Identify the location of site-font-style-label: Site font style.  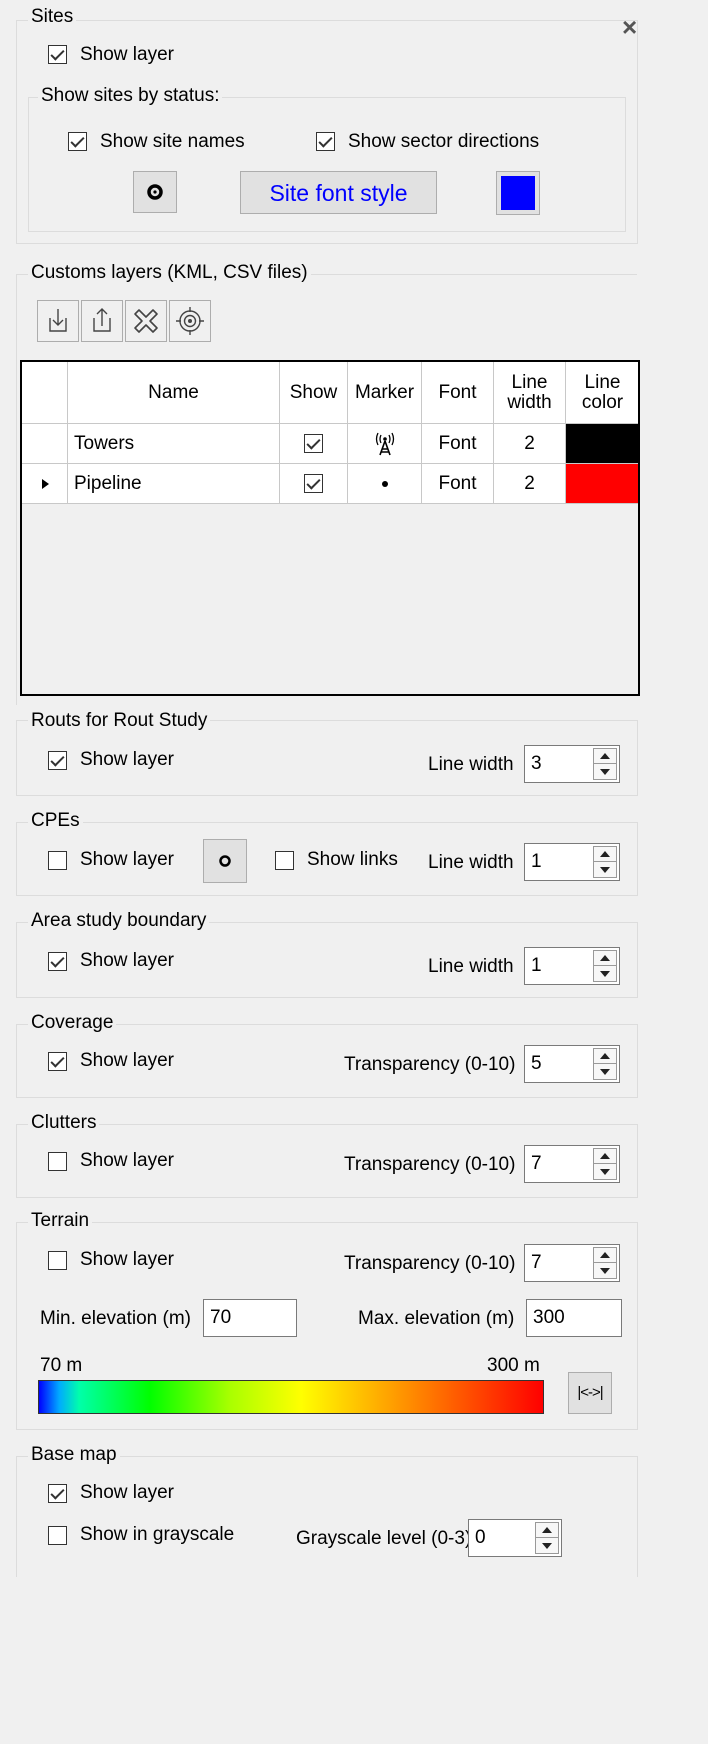
(338, 193).